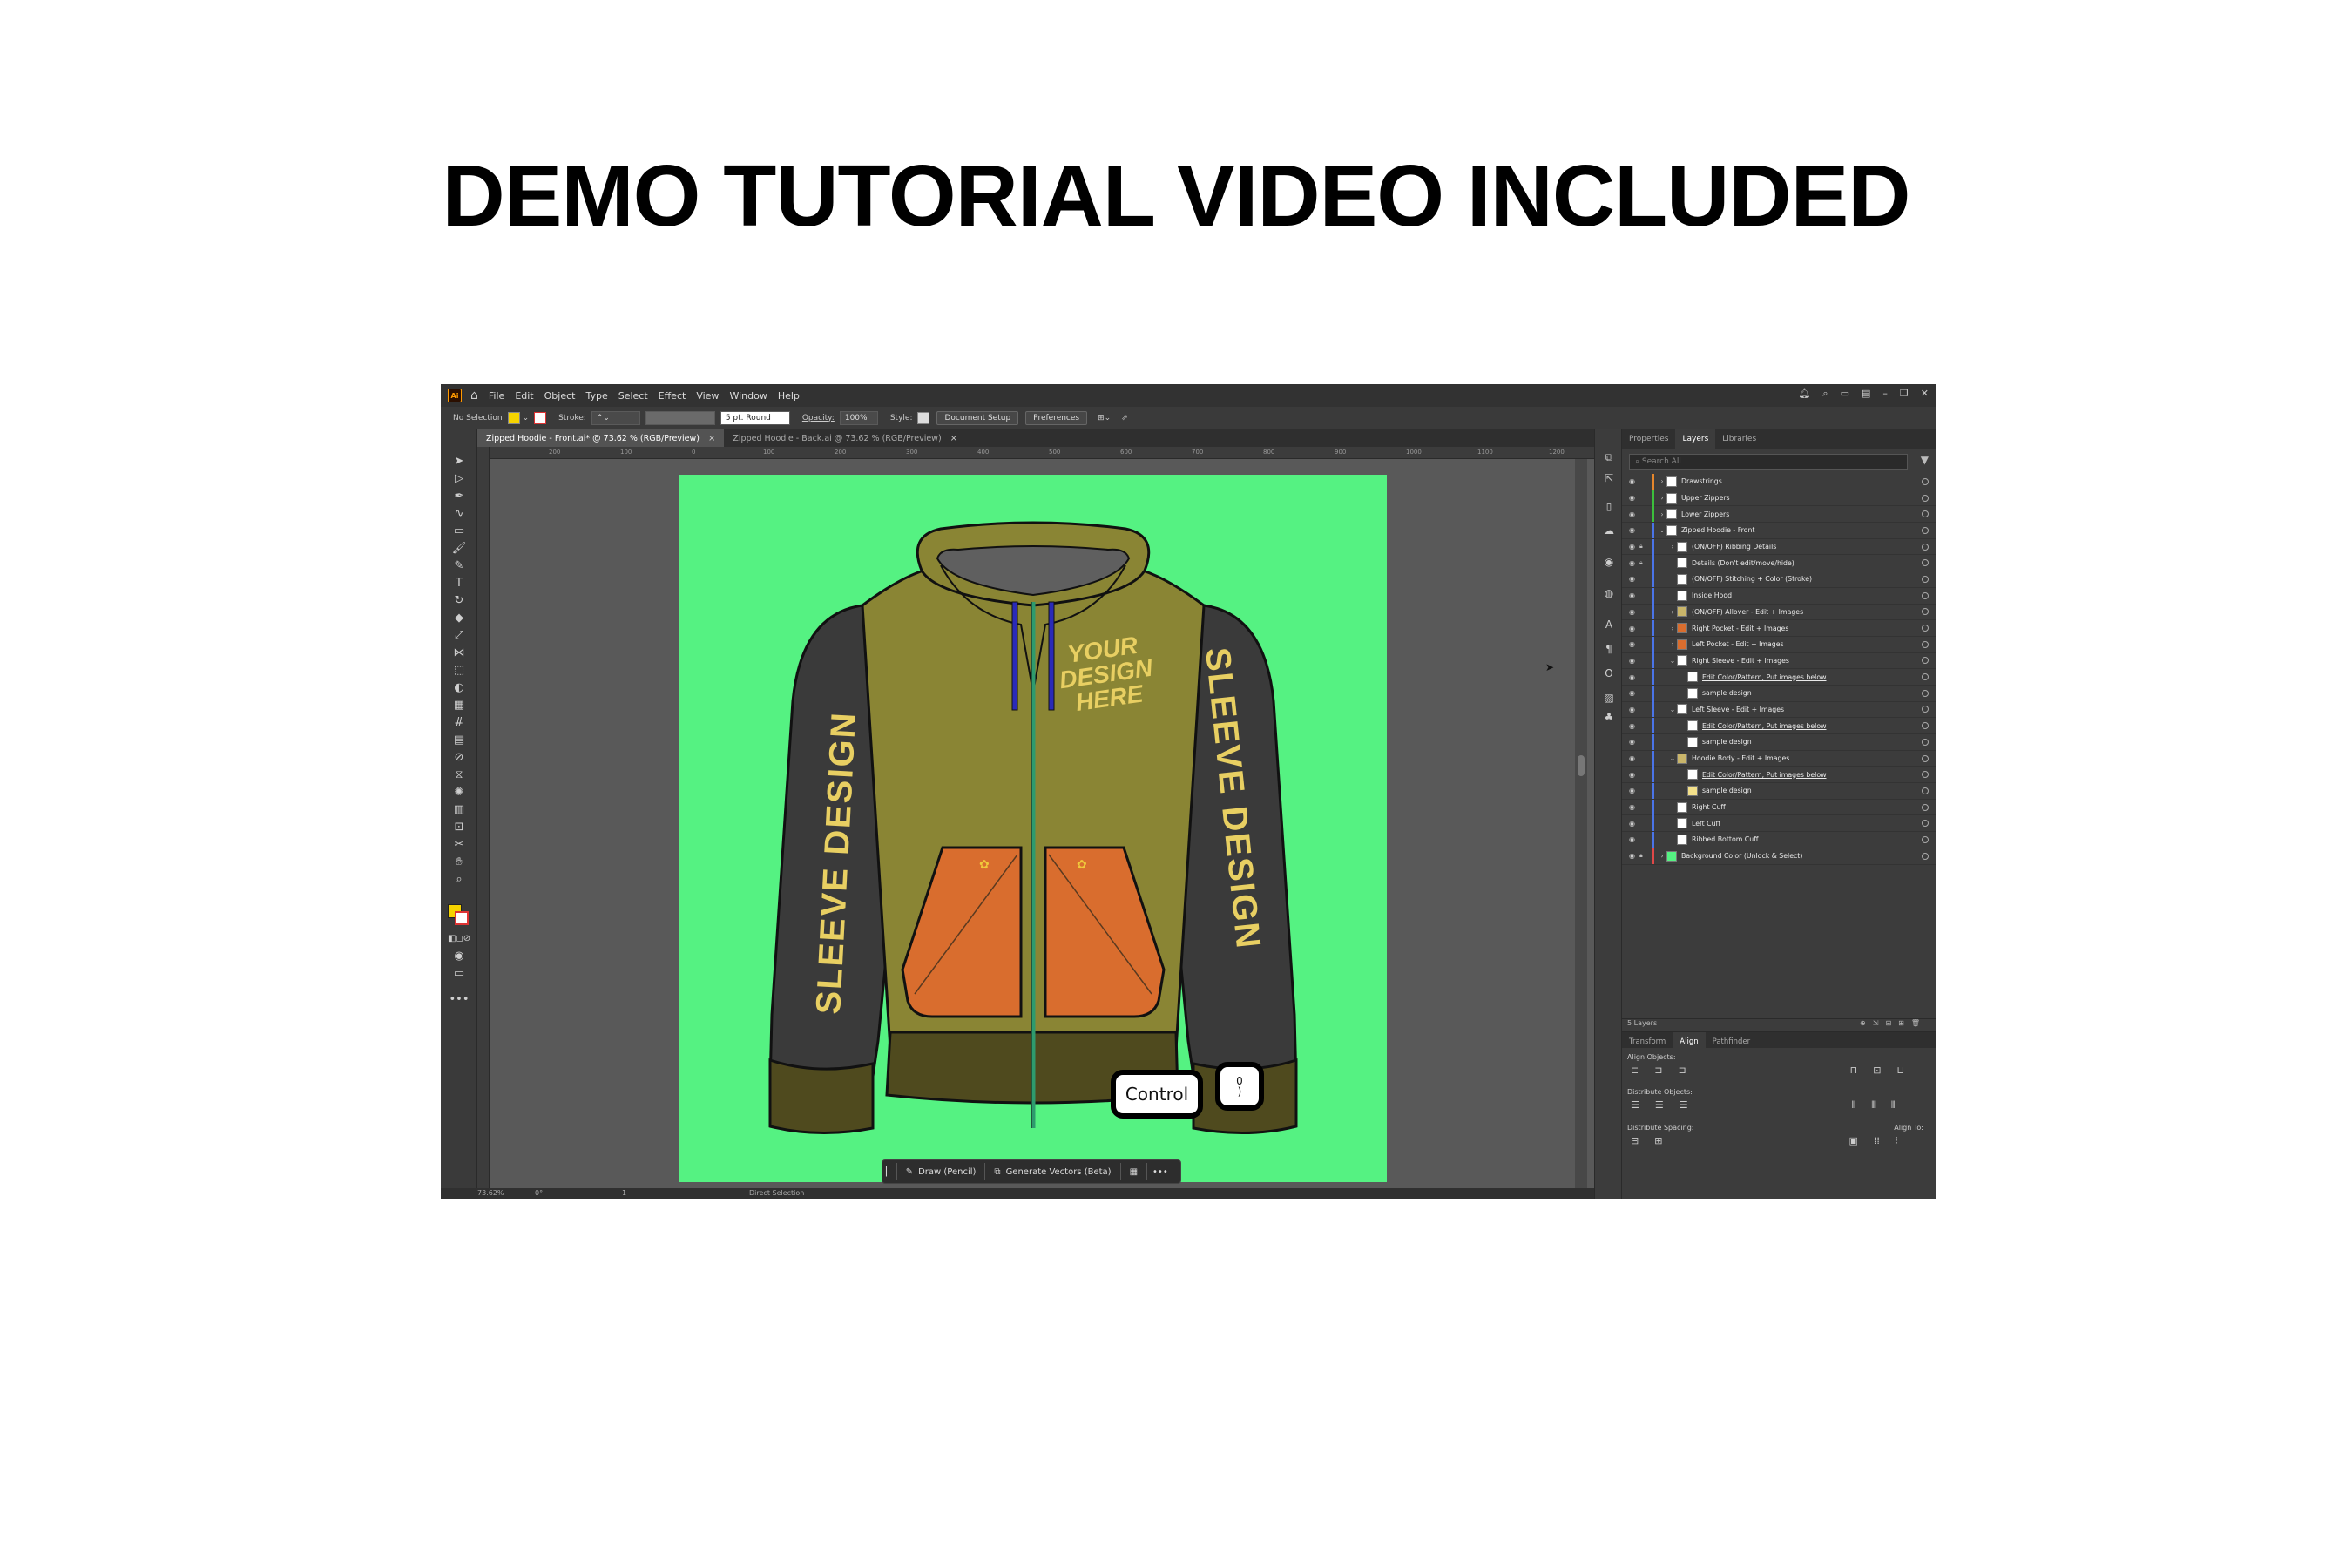 Image resolution: width=2352 pixels, height=1568 pixels. I want to click on align-top-icon: ⊓, so click(1854, 1070).